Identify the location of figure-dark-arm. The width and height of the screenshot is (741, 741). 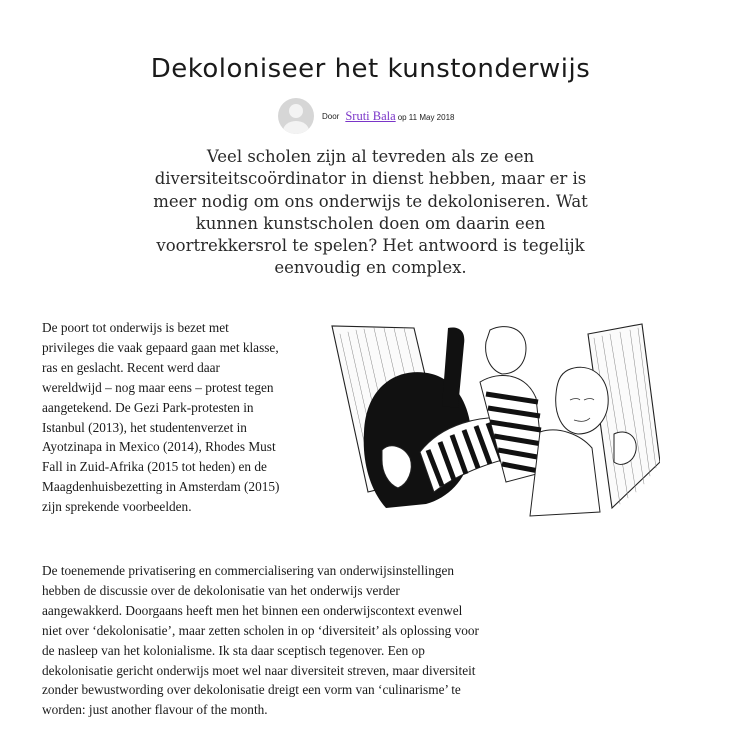
(453, 367).